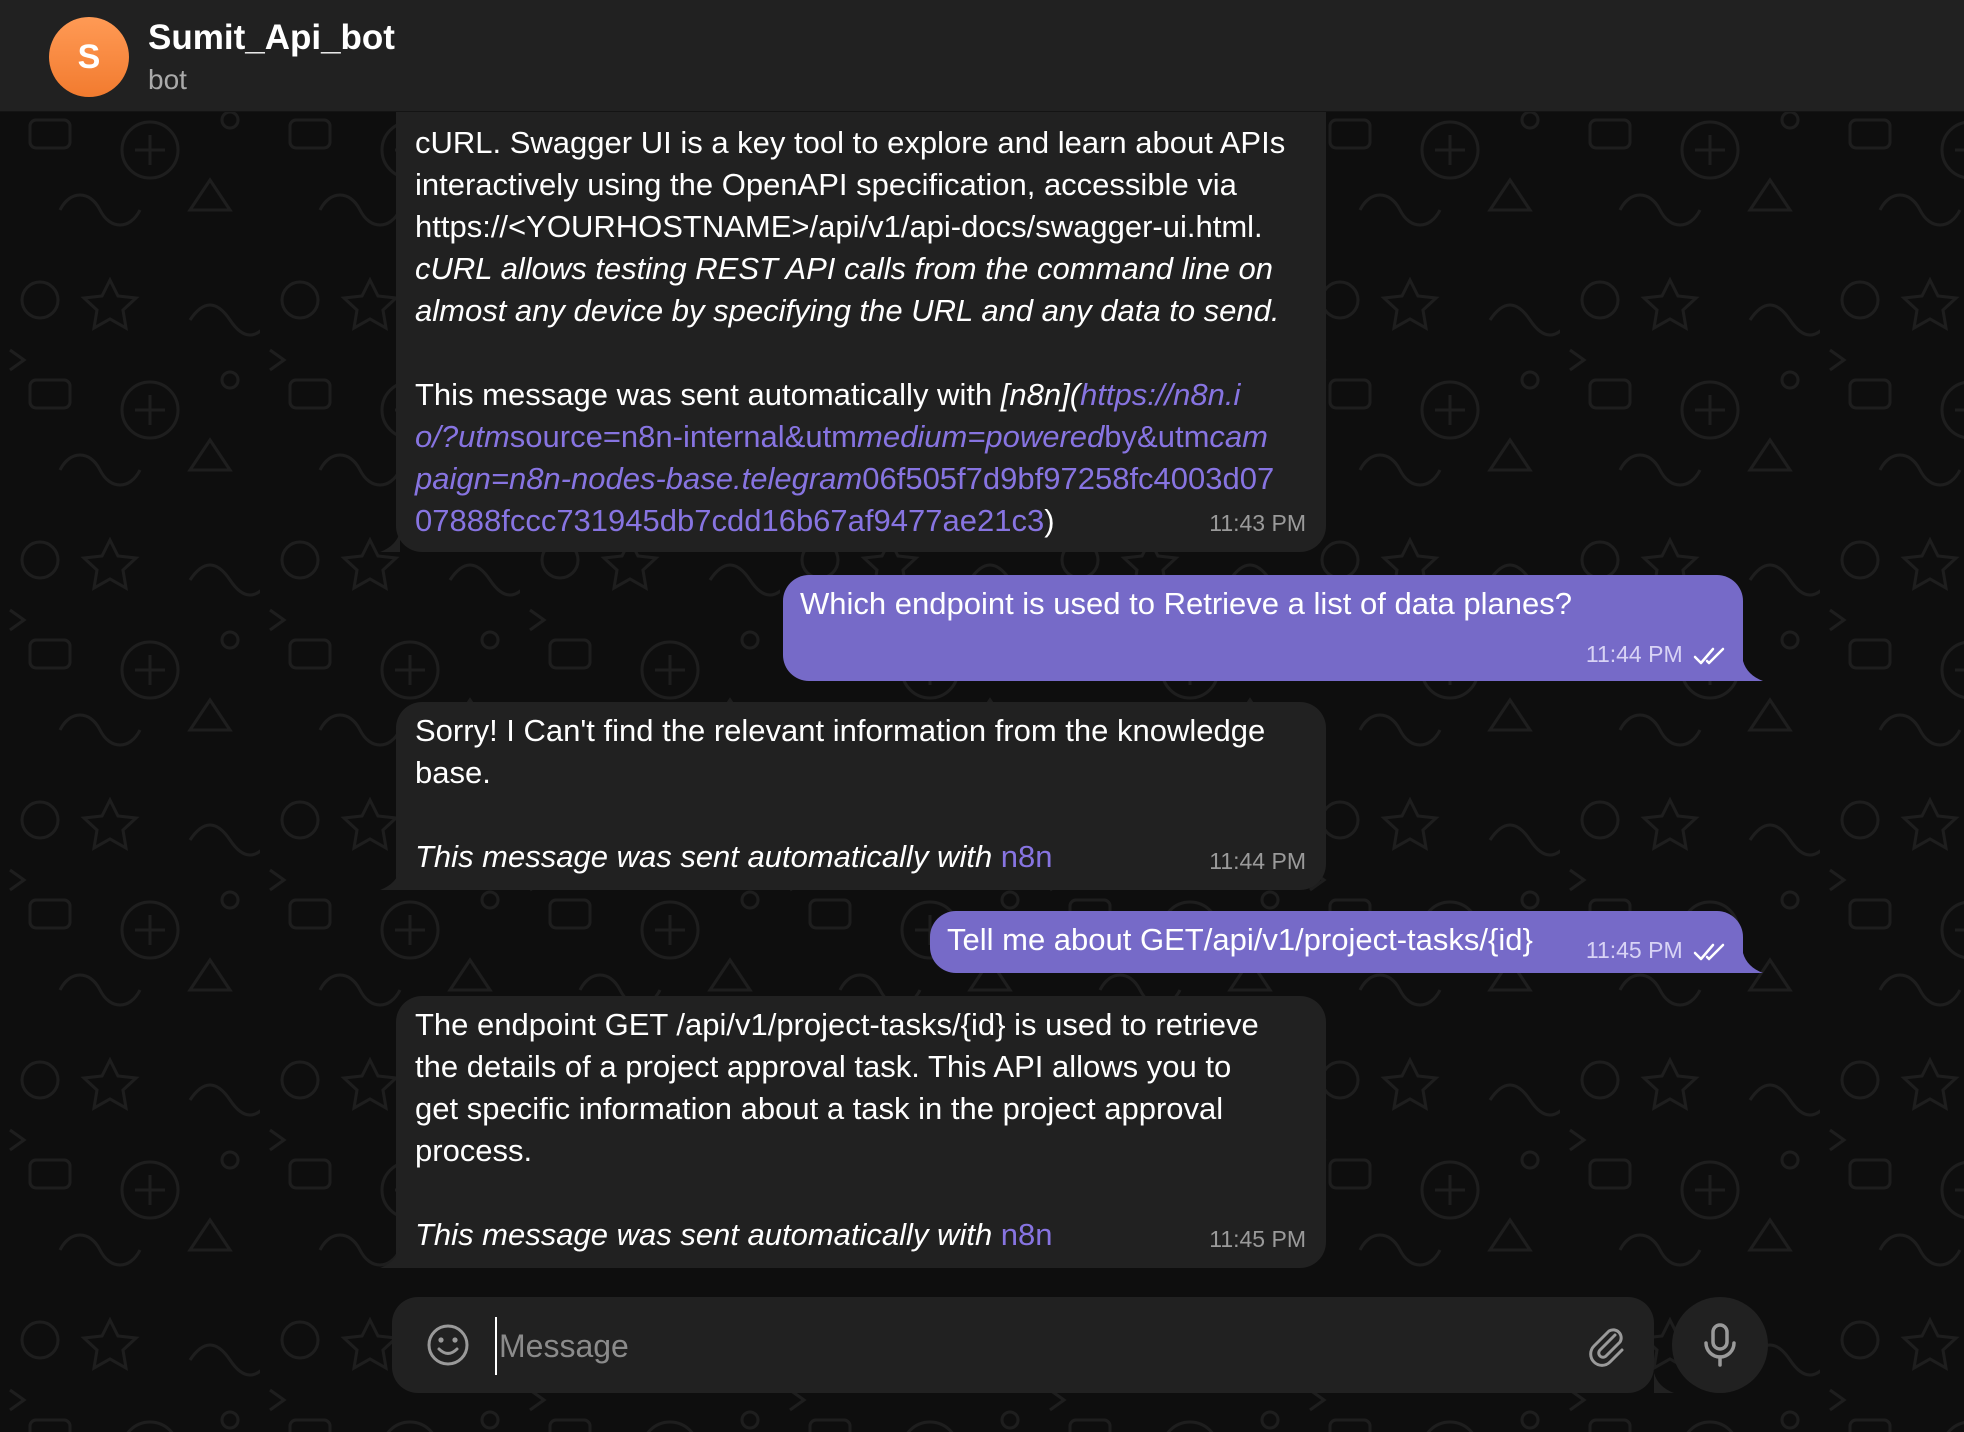  What do you see at coordinates (462, 436) in the screenshot?
I see `footer-link: o/?utm` at bounding box center [462, 436].